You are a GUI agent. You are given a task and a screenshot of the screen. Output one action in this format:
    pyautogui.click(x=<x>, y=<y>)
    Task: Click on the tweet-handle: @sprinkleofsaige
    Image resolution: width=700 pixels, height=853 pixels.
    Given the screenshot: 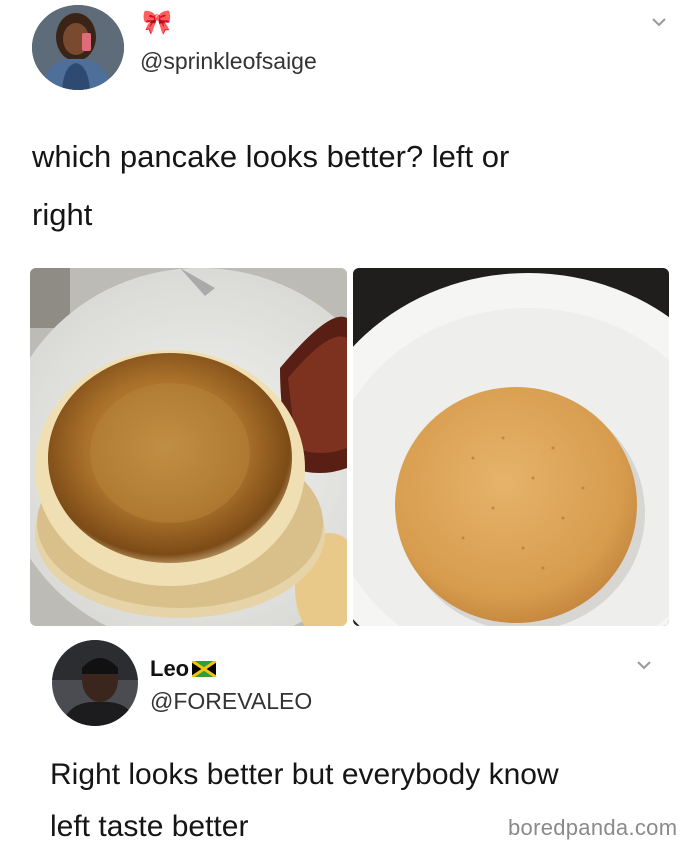 What is the action you would take?
    pyautogui.click(x=228, y=61)
    